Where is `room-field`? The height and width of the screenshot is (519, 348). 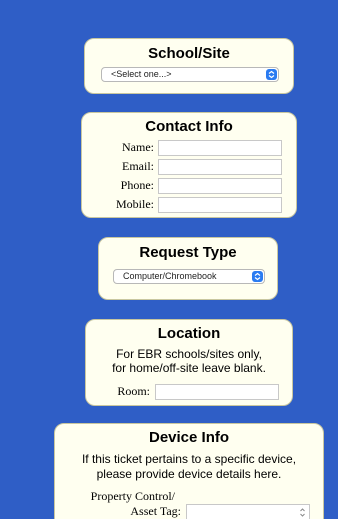
room-field is located at coordinates (217, 392).